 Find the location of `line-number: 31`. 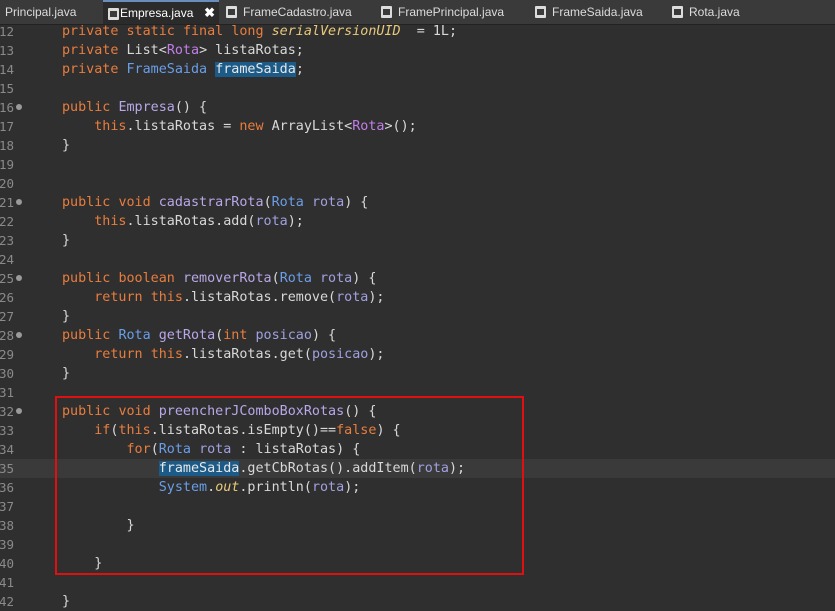

line-number: 31 is located at coordinates (7, 392).